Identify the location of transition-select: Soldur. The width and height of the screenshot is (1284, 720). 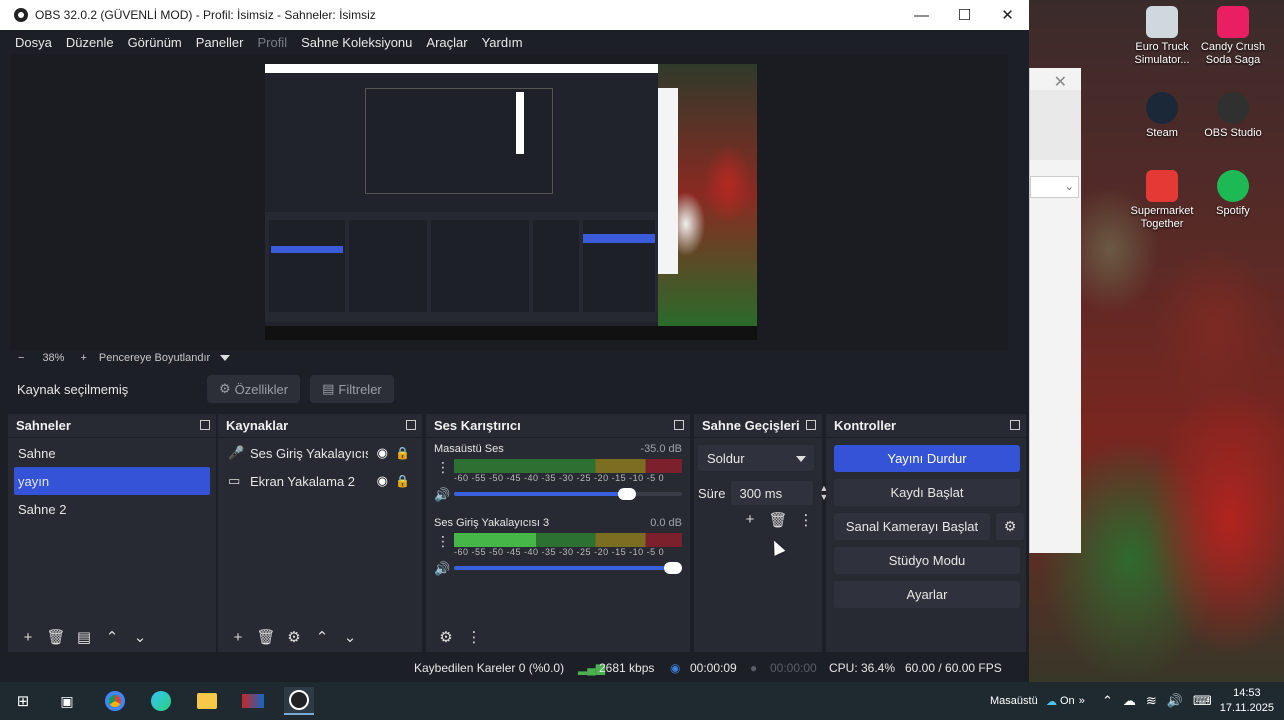
(756, 458).